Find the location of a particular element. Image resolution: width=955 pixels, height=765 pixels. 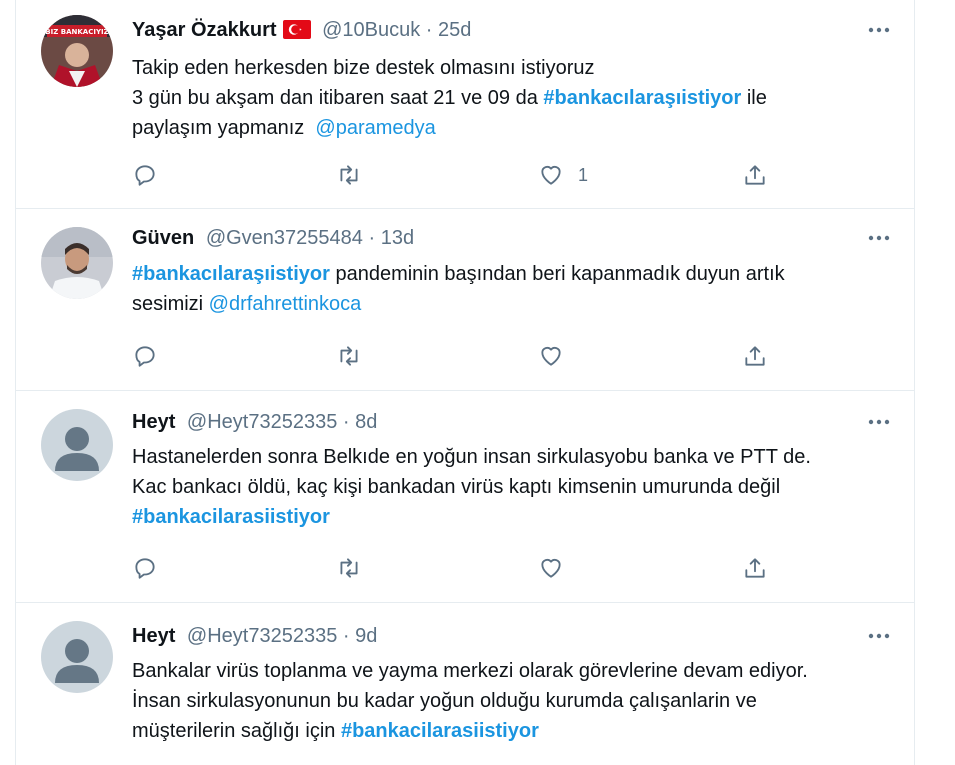

like-count: 1 is located at coordinates (583, 174).